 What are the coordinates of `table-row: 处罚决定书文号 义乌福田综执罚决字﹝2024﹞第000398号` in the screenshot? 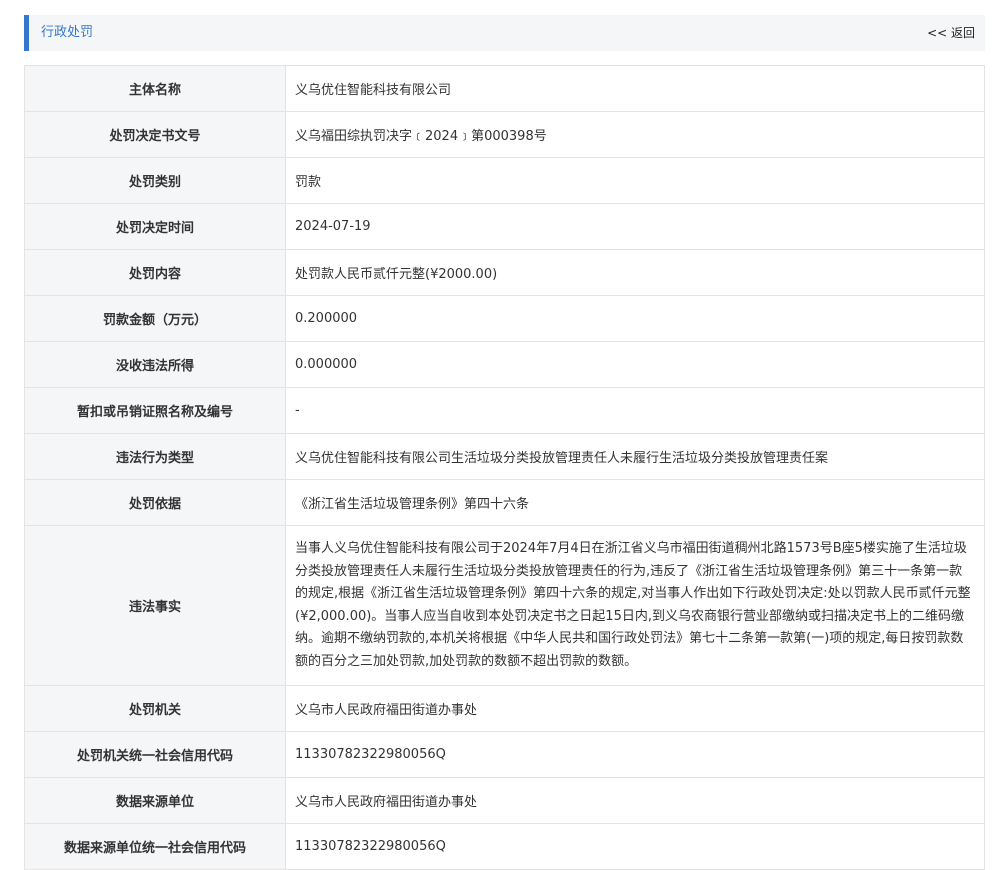 It's located at (504, 134).